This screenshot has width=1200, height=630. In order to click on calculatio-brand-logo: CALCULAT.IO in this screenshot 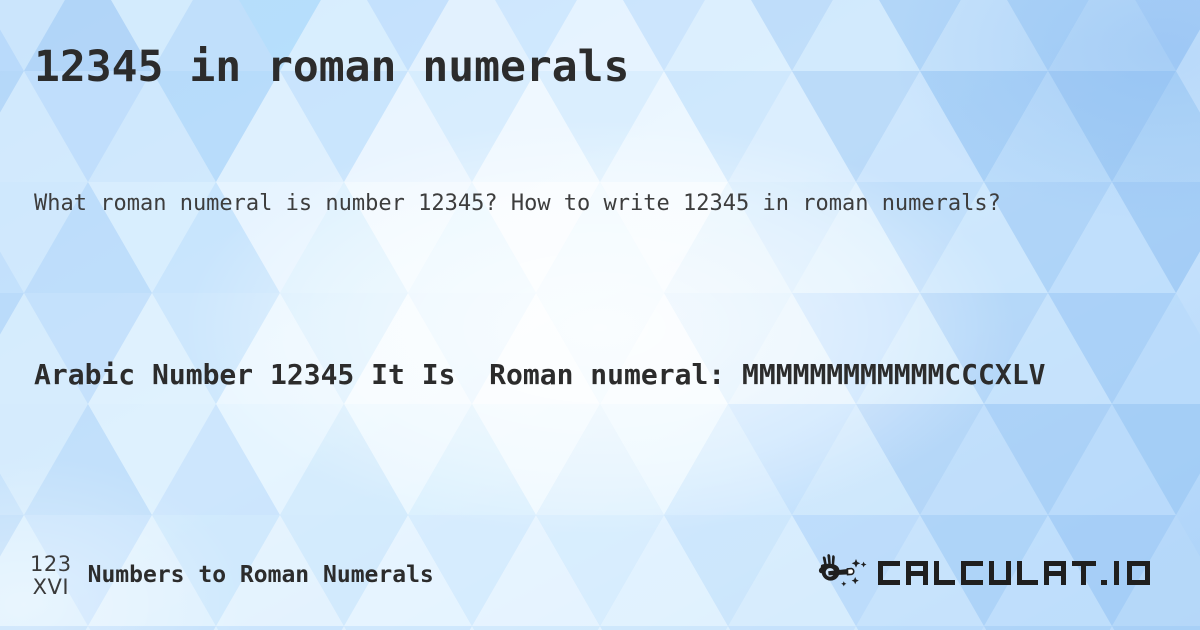, I will do `click(997, 575)`.